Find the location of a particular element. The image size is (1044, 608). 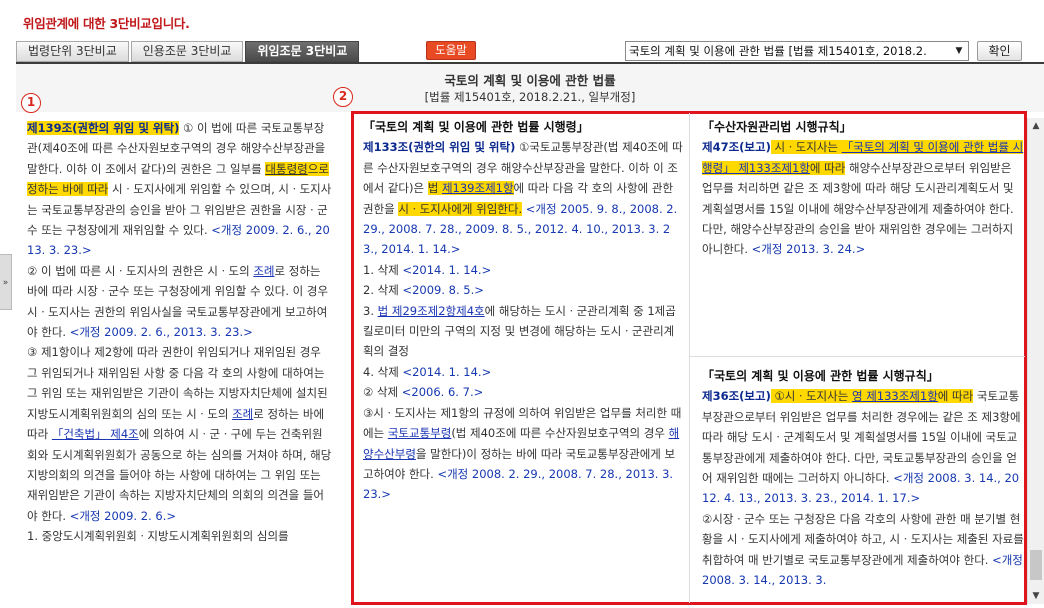

law-subtitle: [법률 제15401호, 2018.2.21., 일부개정] is located at coordinates (530, 97).